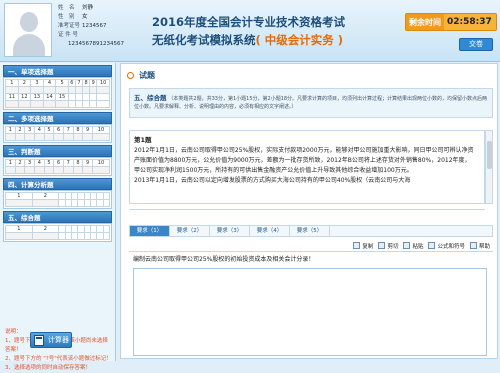  I want to click on paste-button: 粘贴, so click(413, 246).